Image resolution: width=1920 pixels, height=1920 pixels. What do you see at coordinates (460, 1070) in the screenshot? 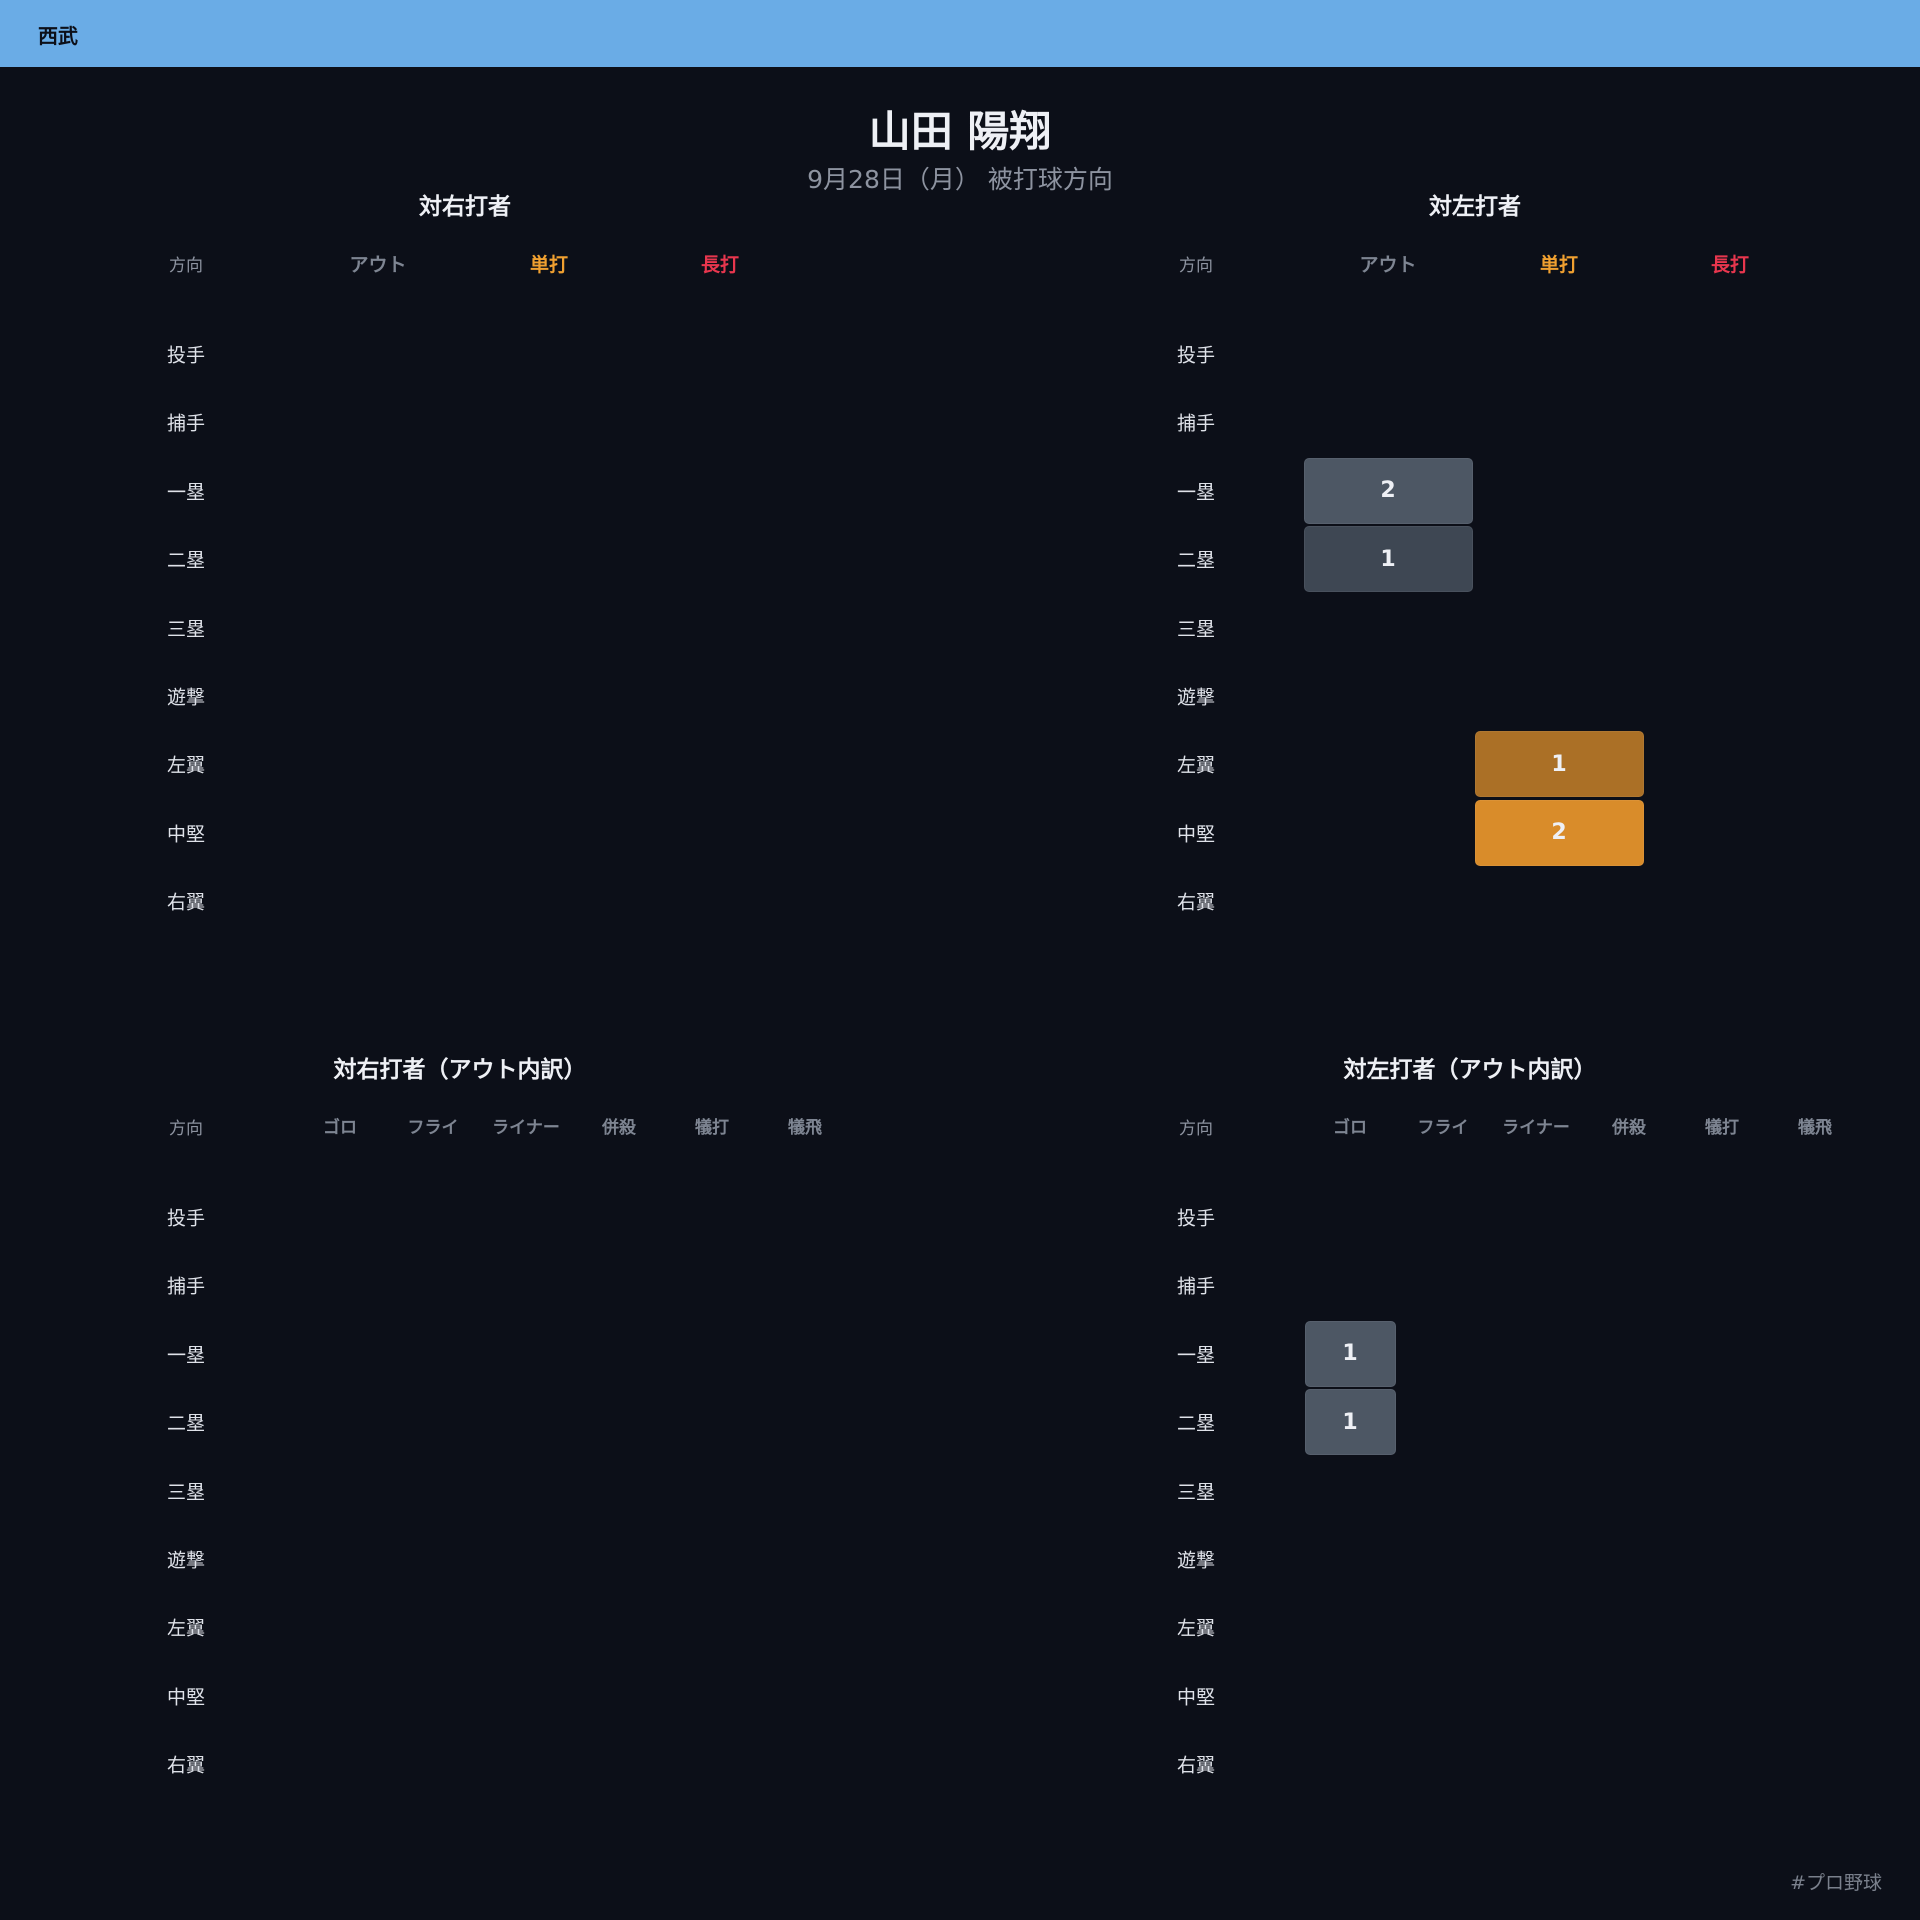
I see `panel-title: 対右打者（アウト内訳）` at bounding box center [460, 1070].